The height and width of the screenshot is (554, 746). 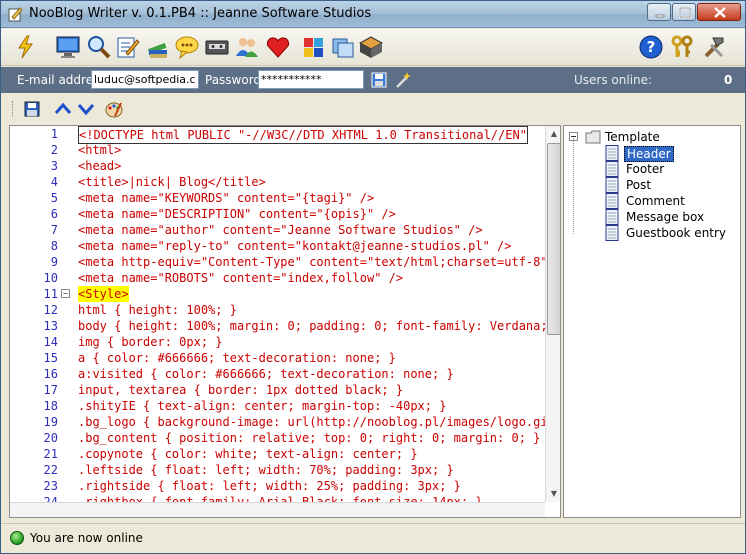 I want to click on horizontal-scrollbar, so click(x=277, y=509).